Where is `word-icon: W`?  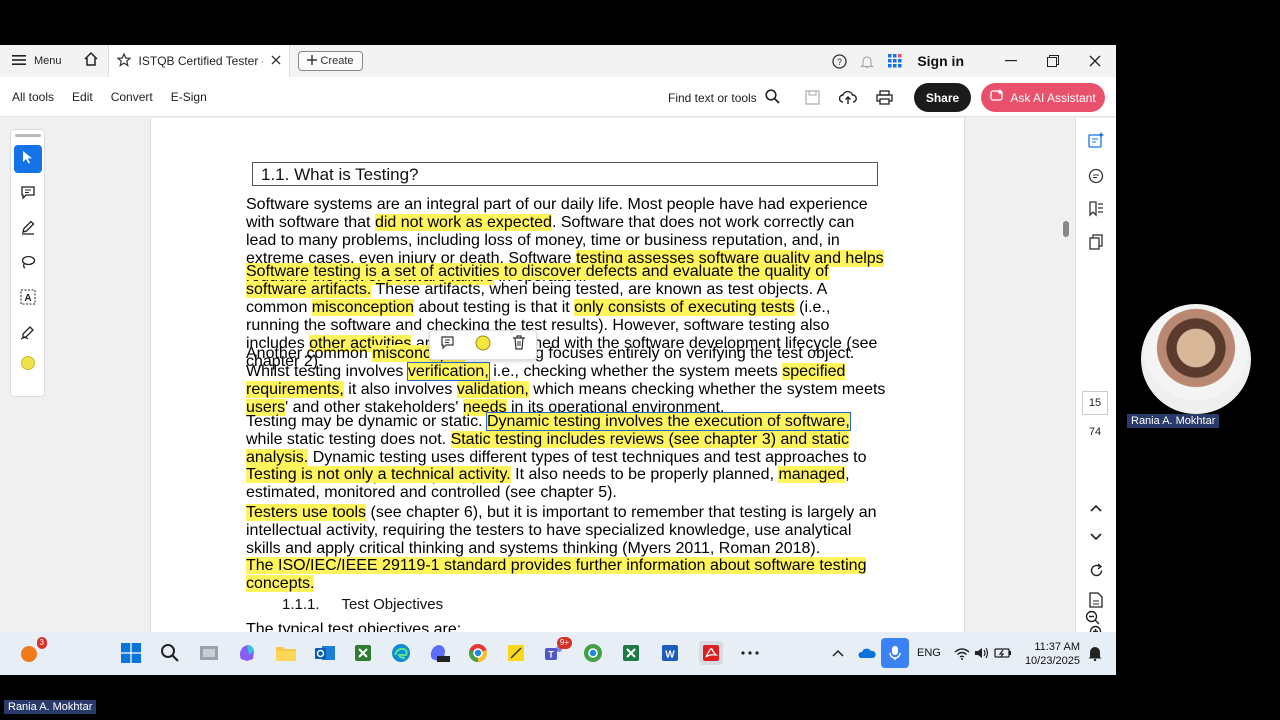 word-icon: W is located at coordinates (670, 653).